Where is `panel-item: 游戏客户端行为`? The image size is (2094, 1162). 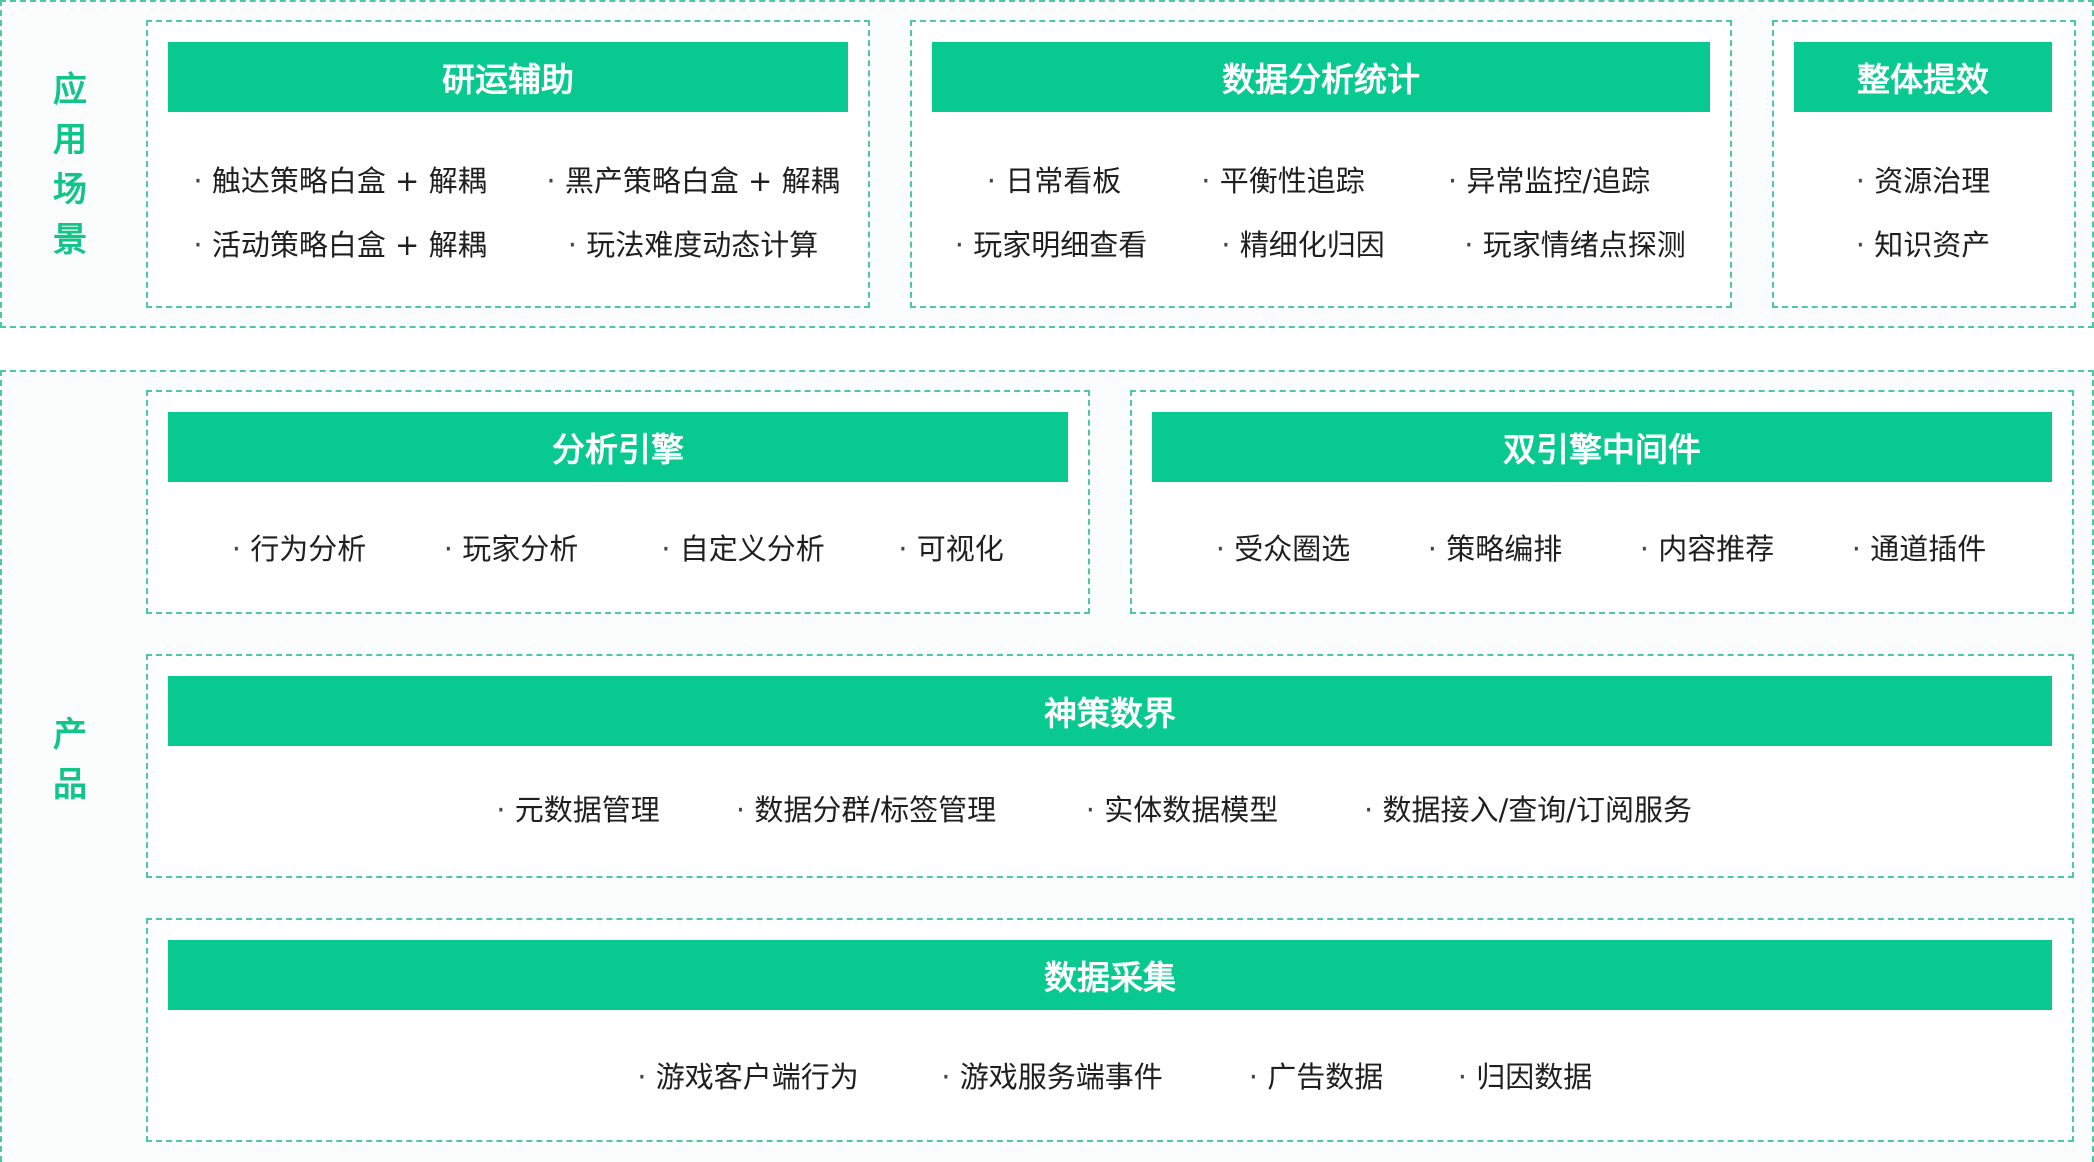 panel-item: 游戏客户端行为 is located at coordinates (748, 1075).